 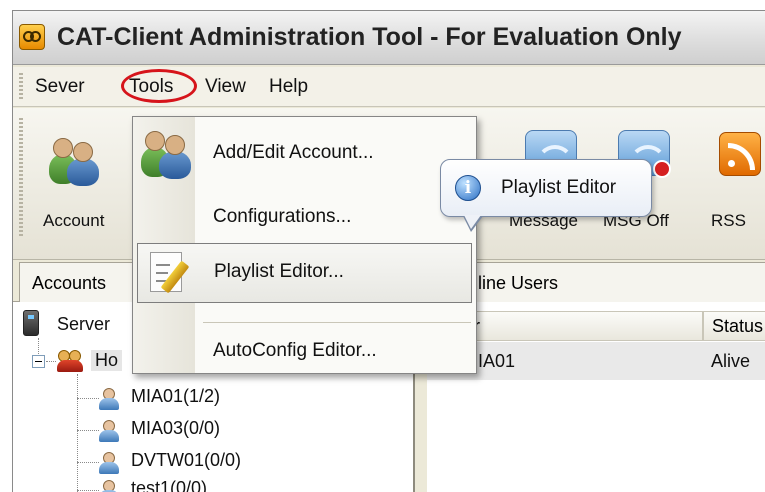 What do you see at coordinates (175, 396) in the screenshot?
I see `tree-user-node: MIA01(1/2)` at bounding box center [175, 396].